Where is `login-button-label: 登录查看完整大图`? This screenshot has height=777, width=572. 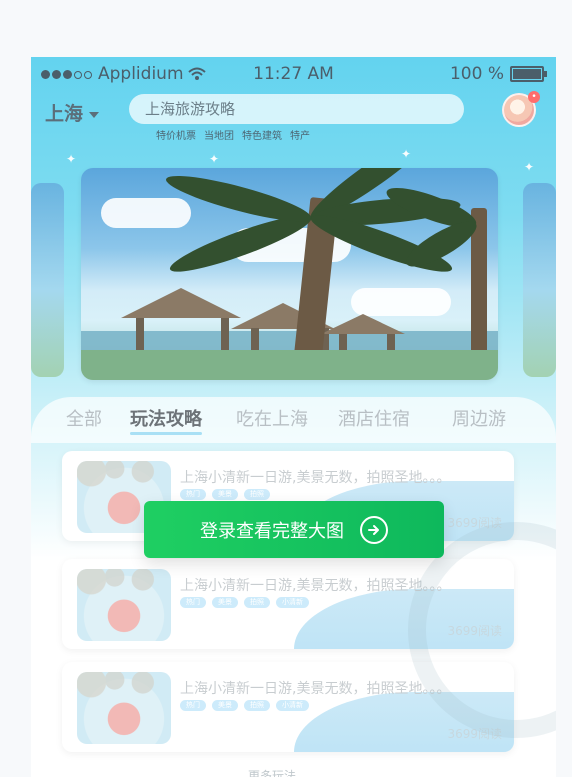 login-button-label: 登录查看完整大图 is located at coordinates (272, 531).